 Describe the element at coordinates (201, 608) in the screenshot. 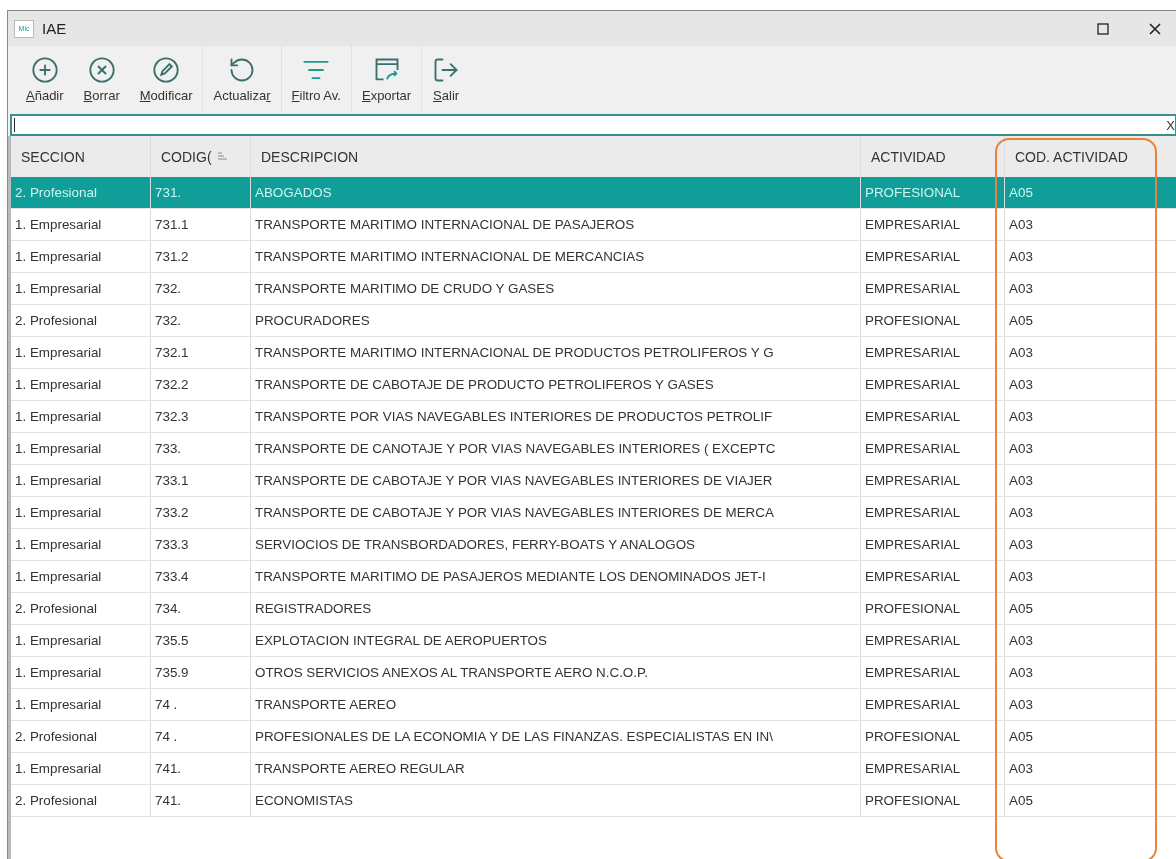

I see `table-cell: 734.` at that location.